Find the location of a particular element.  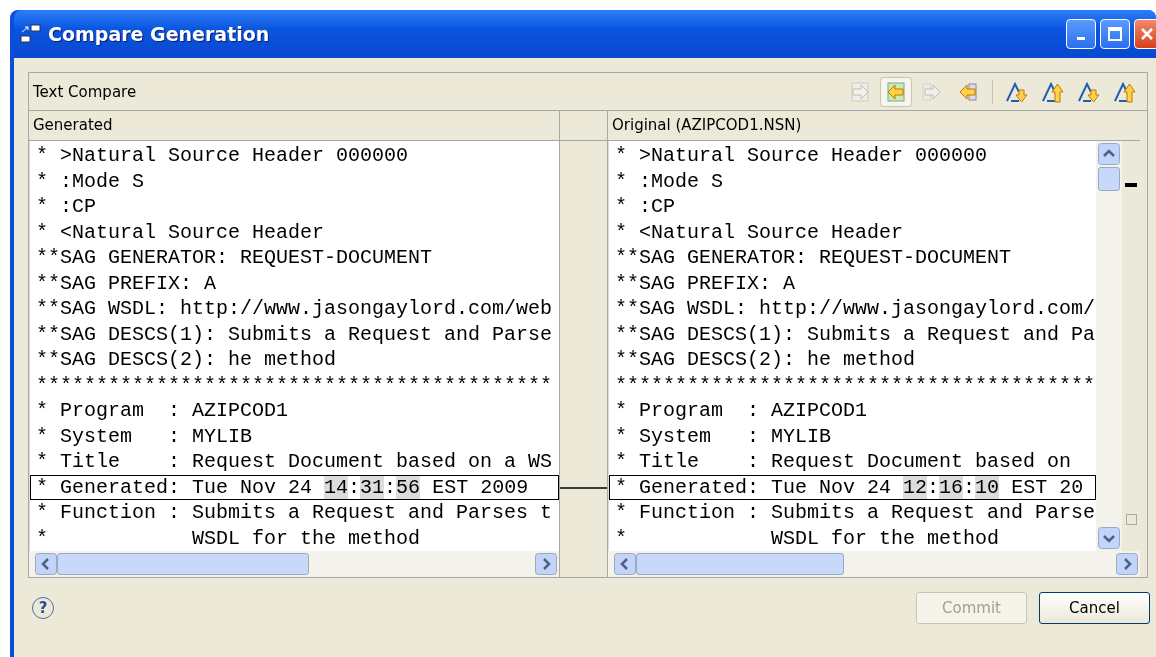

maximize-button is located at coordinates (1115, 34).